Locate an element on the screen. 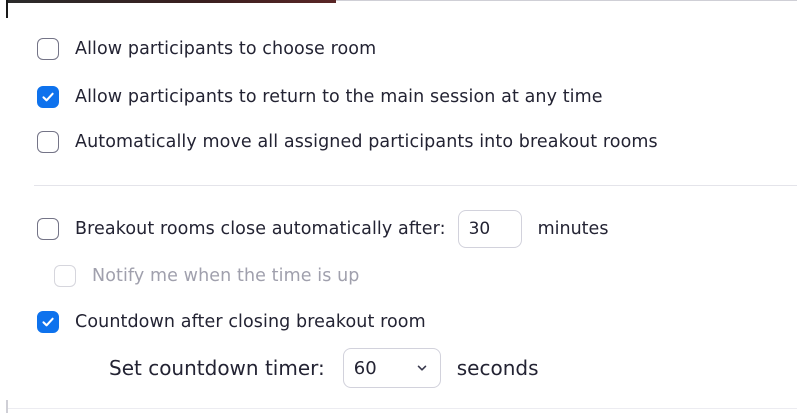  seconds-unit-label: seconds is located at coordinates (497, 368).